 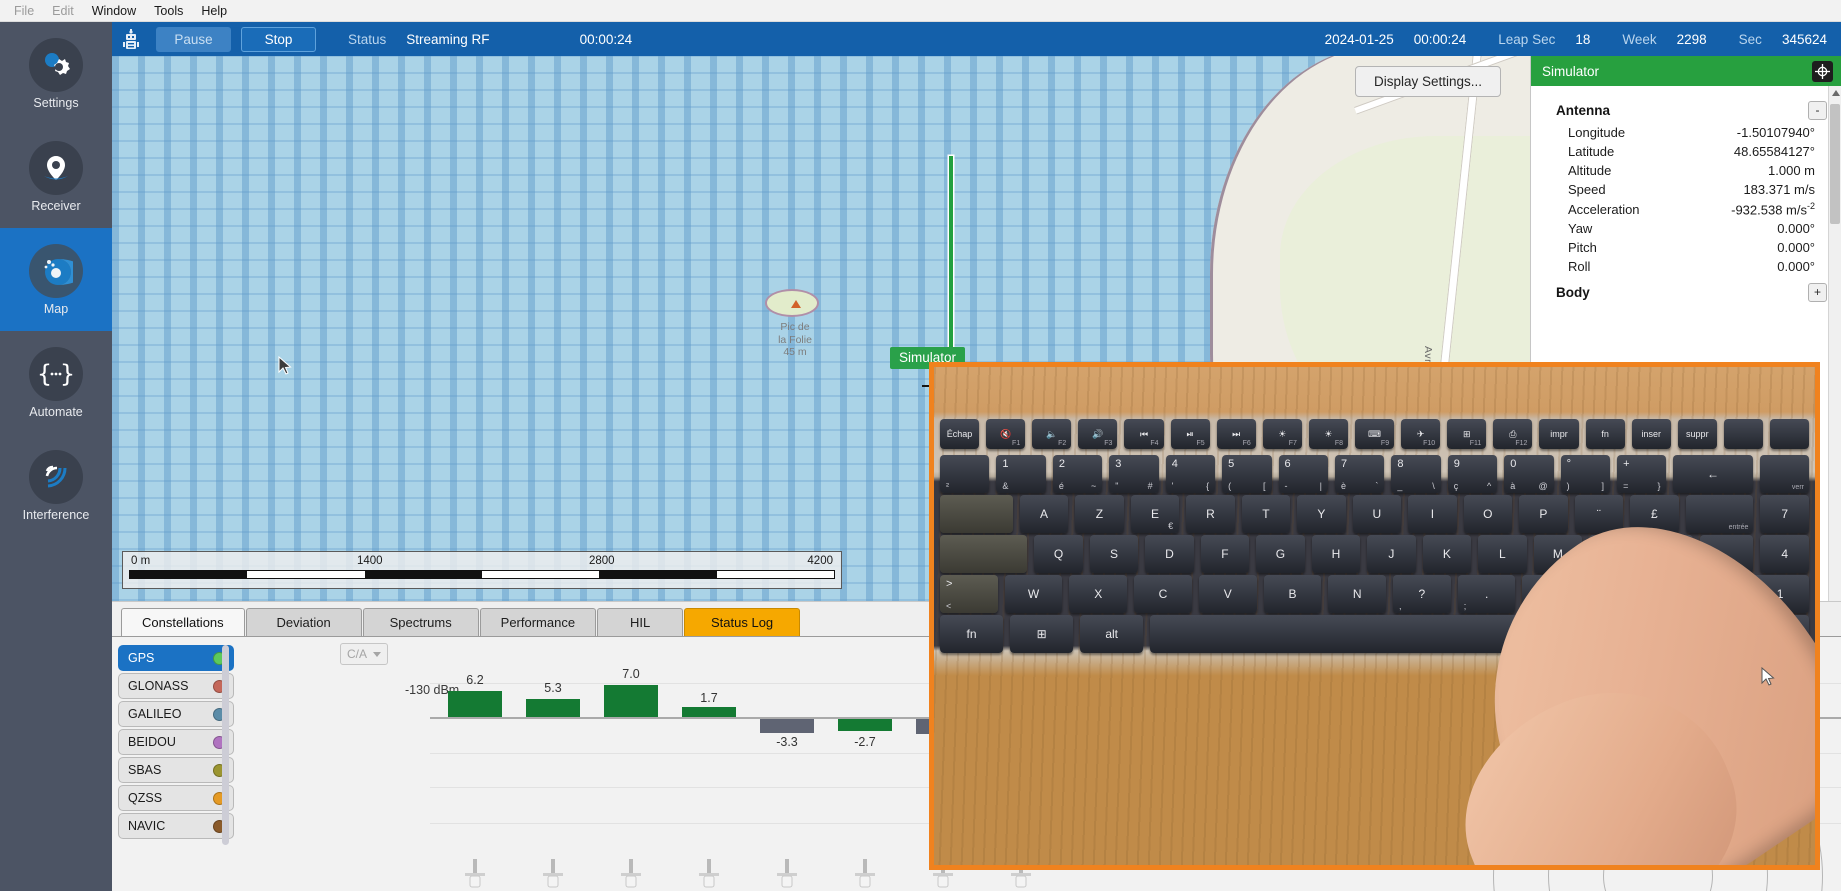 I want to click on chart-bar-label: 1.7, so click(x=709, y=698).